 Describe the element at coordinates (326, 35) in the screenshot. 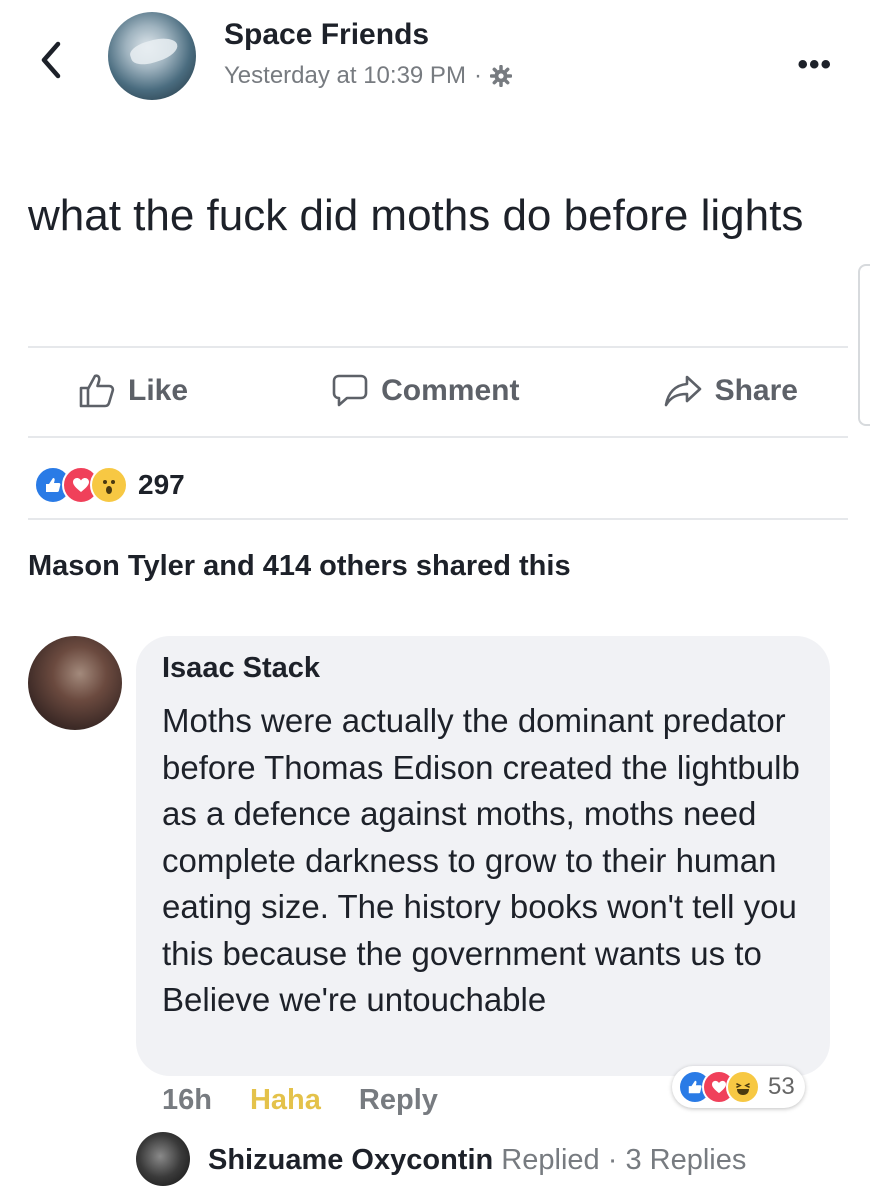

I see `page-name: Space Friends` at that location.